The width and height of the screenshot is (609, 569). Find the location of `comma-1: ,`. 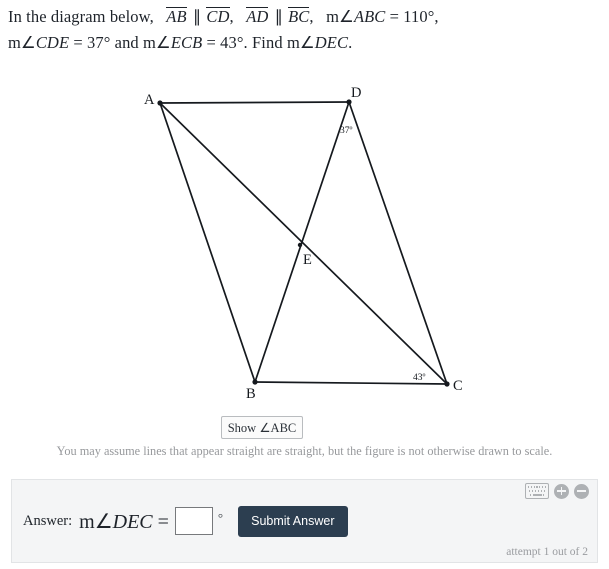

comma-1: , is located at coordinates (231, 16).